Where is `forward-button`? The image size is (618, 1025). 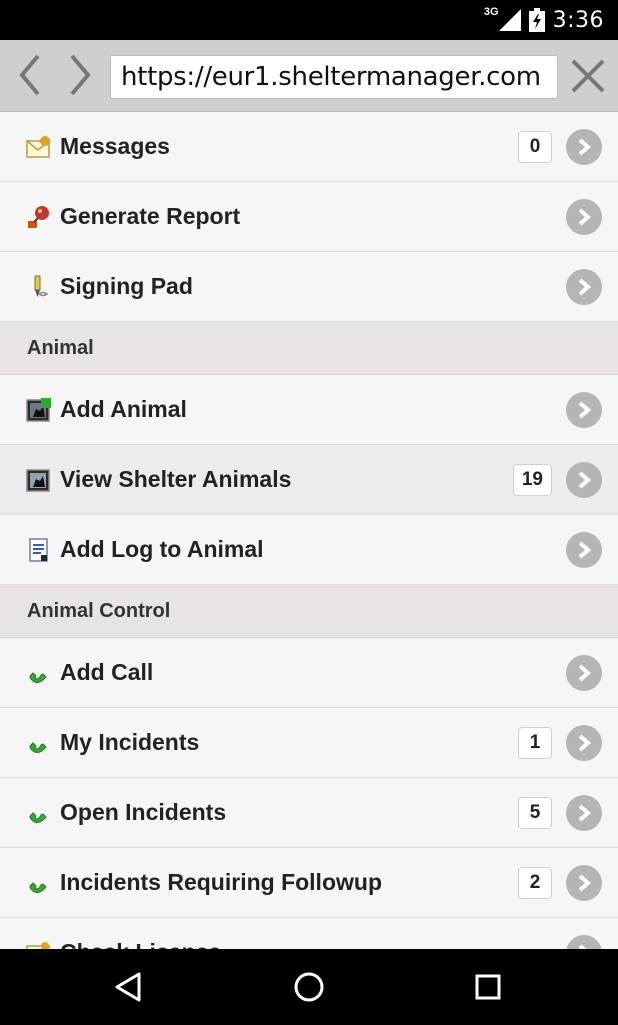
forward-button is located at coordinates (80, 75).